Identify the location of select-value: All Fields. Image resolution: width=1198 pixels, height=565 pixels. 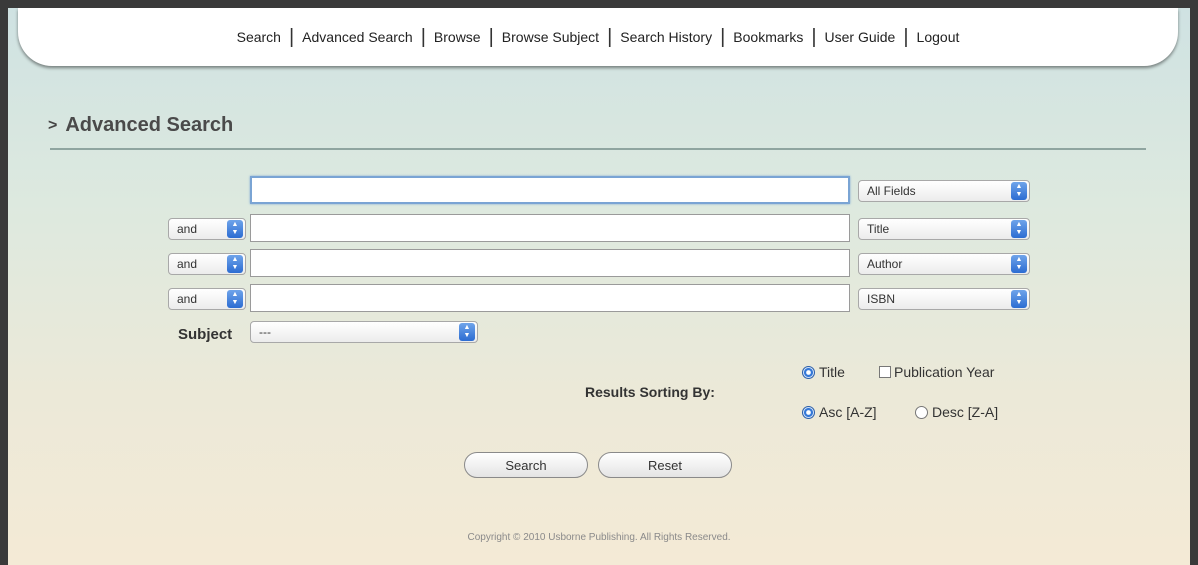
(891, 191).